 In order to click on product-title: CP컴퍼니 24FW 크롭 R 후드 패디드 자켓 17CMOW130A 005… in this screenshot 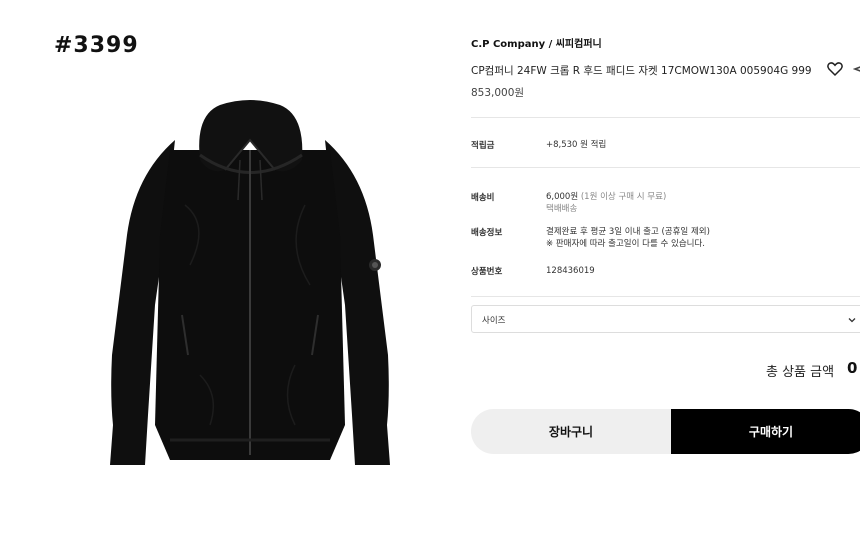, I will do `click(641, 71)`.